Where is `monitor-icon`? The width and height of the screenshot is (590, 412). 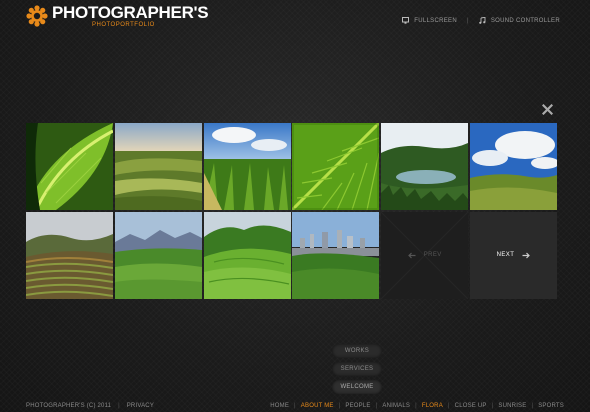 monitor-icon is located at coordinates (406, 20).